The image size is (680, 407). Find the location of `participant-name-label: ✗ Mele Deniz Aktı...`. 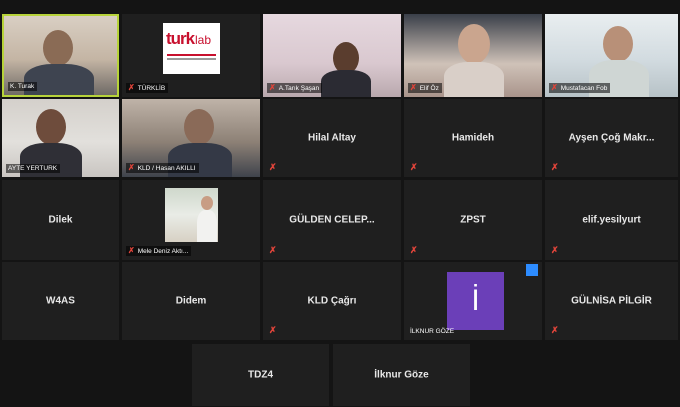

participant-name-label: ✗ Mele Deniz Aktı... is located at coordinates (159, 251).